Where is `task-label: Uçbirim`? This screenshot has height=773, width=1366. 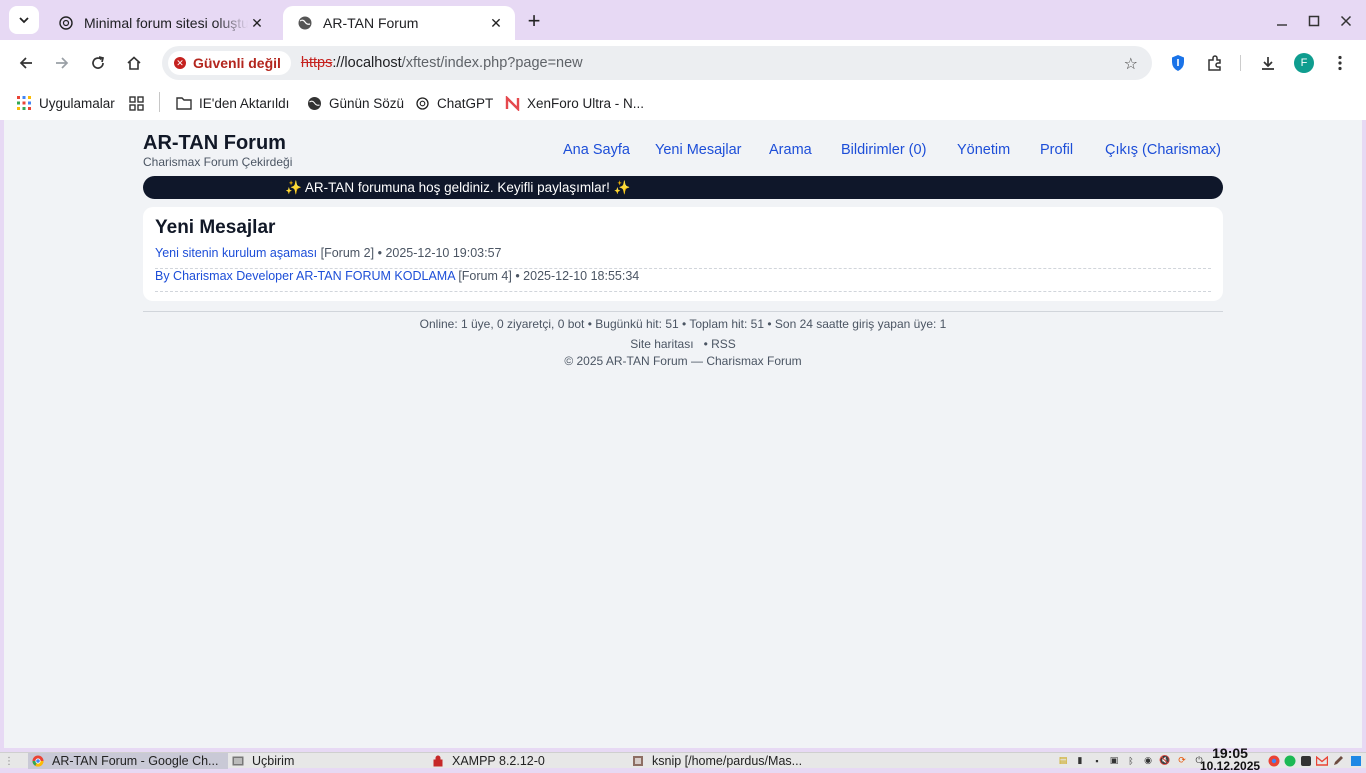
task-label: Uçbirim is located at coordinates (273, 761).